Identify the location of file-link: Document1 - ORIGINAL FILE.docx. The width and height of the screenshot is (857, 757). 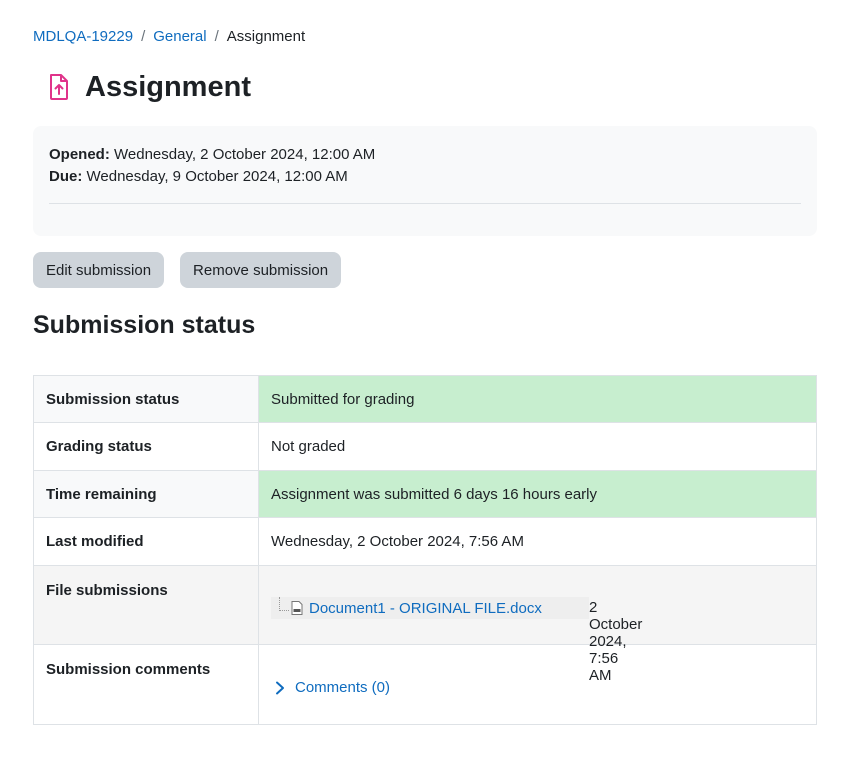
(425, 608).